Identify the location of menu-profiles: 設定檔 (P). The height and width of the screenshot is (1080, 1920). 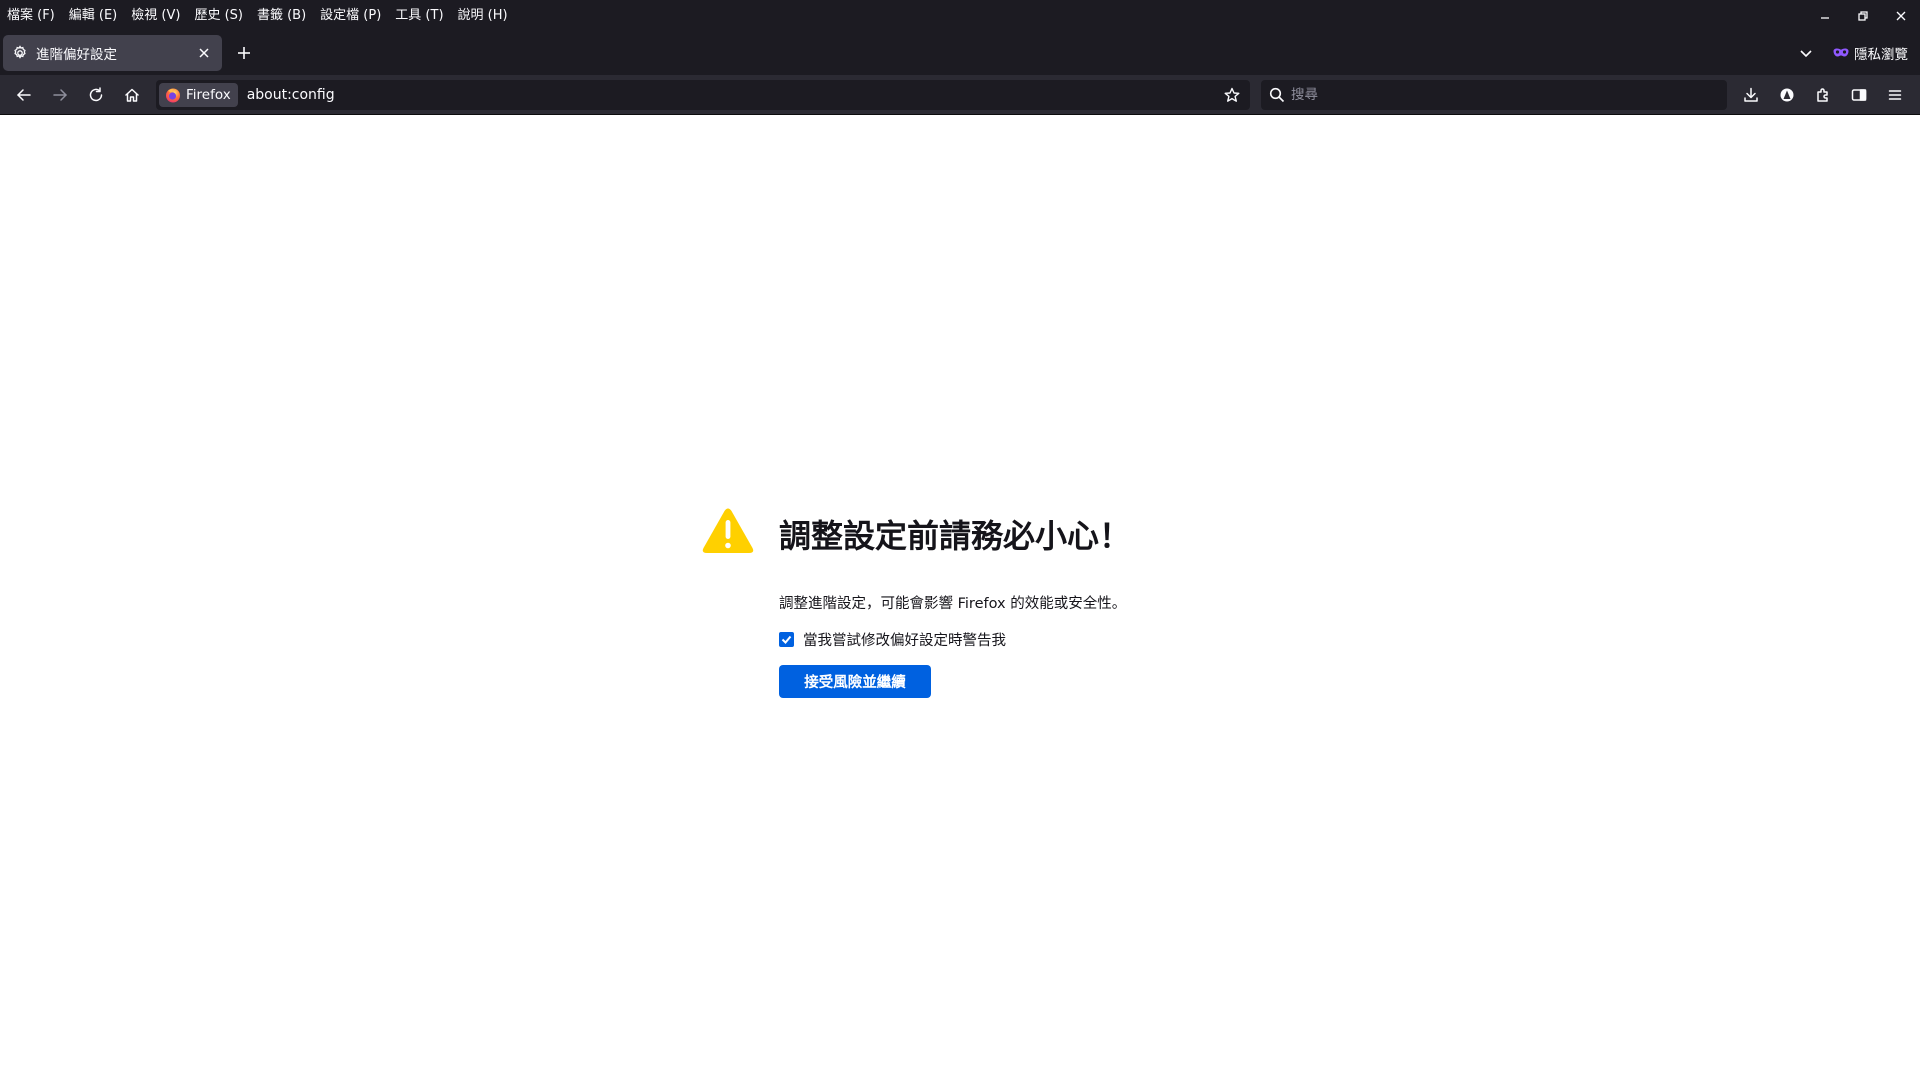
(350, 15).